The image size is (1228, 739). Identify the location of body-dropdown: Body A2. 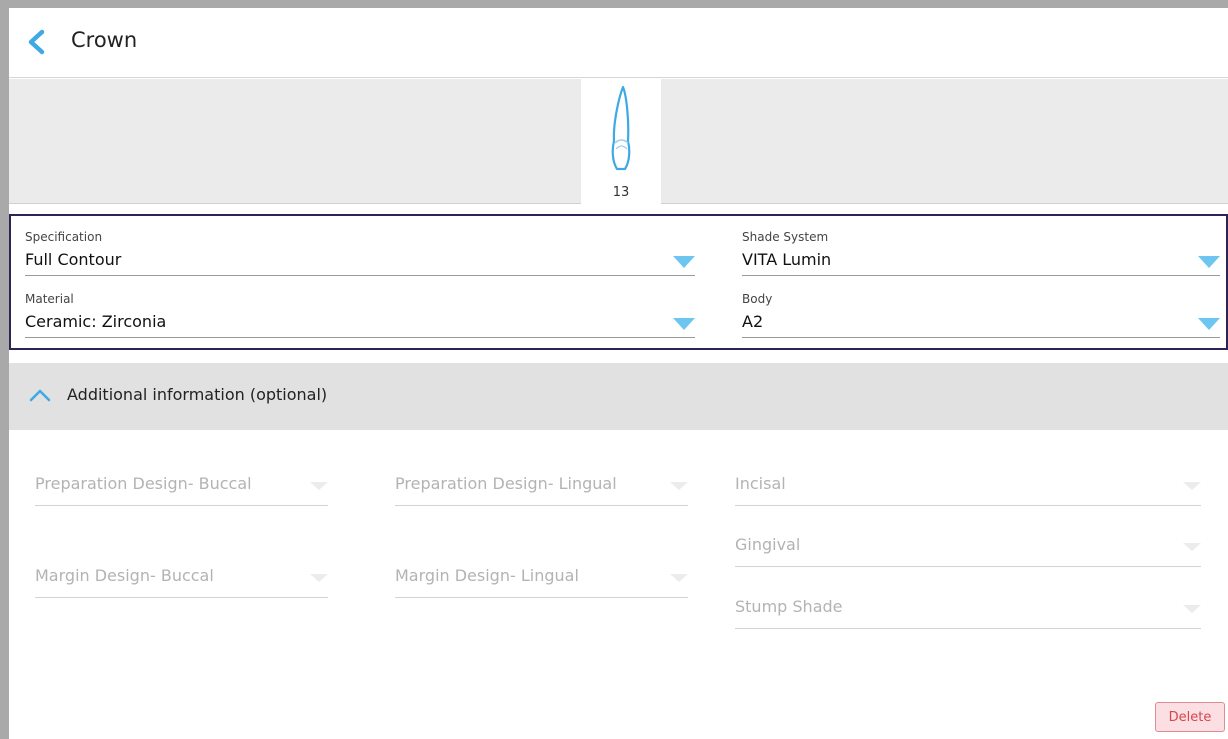
(981, 310).